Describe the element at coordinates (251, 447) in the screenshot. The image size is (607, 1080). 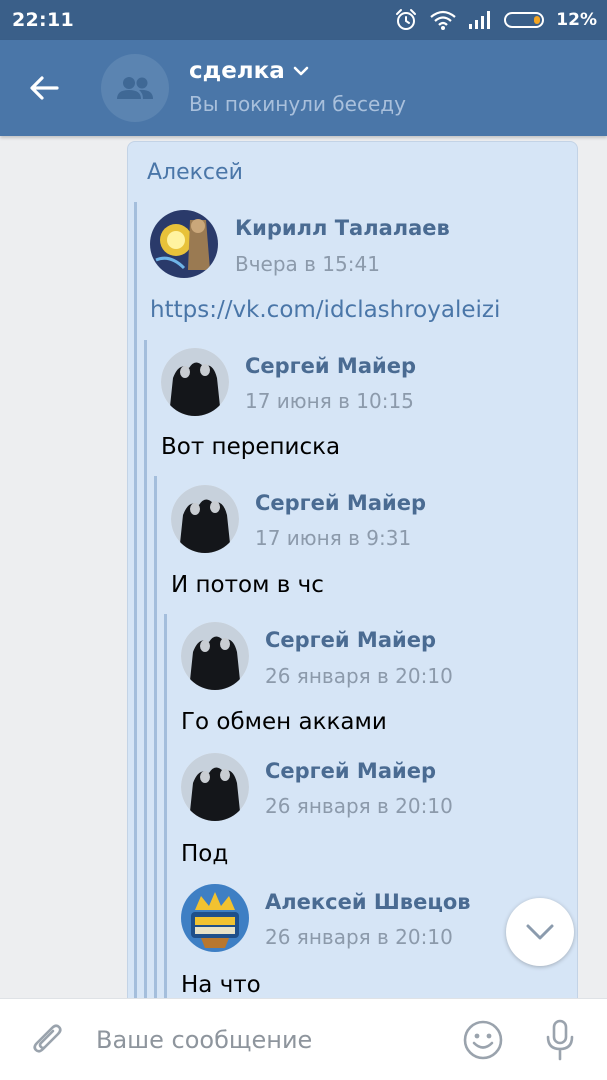
I see `message-text: Вот переписка` at that location.